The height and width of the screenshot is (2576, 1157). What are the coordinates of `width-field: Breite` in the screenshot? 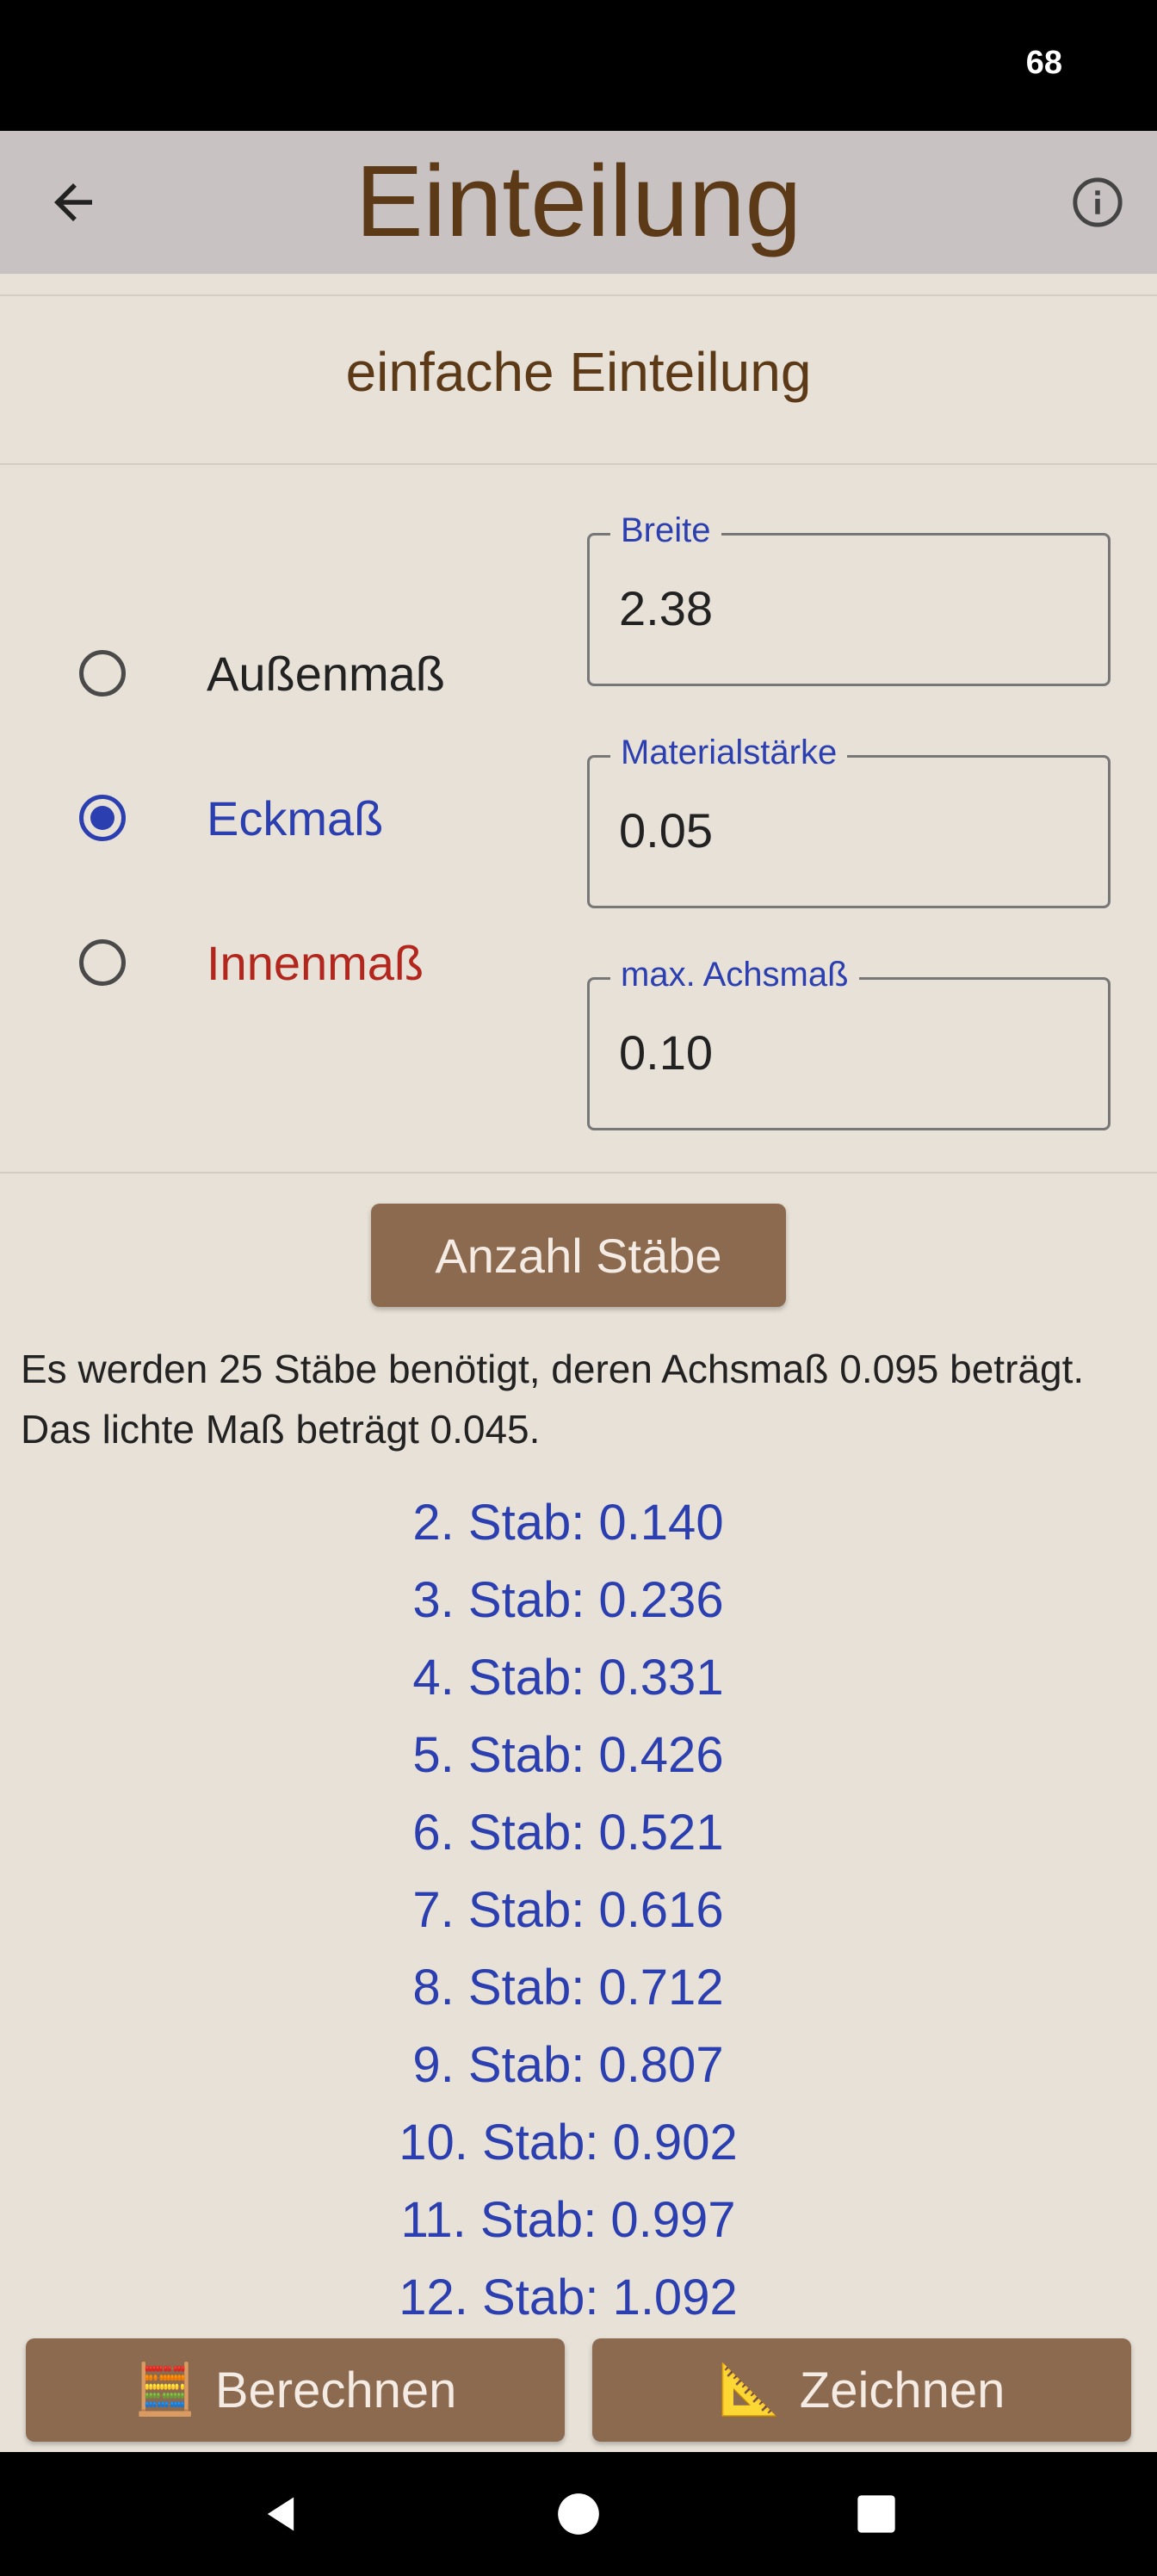 It's located at (849, 598).